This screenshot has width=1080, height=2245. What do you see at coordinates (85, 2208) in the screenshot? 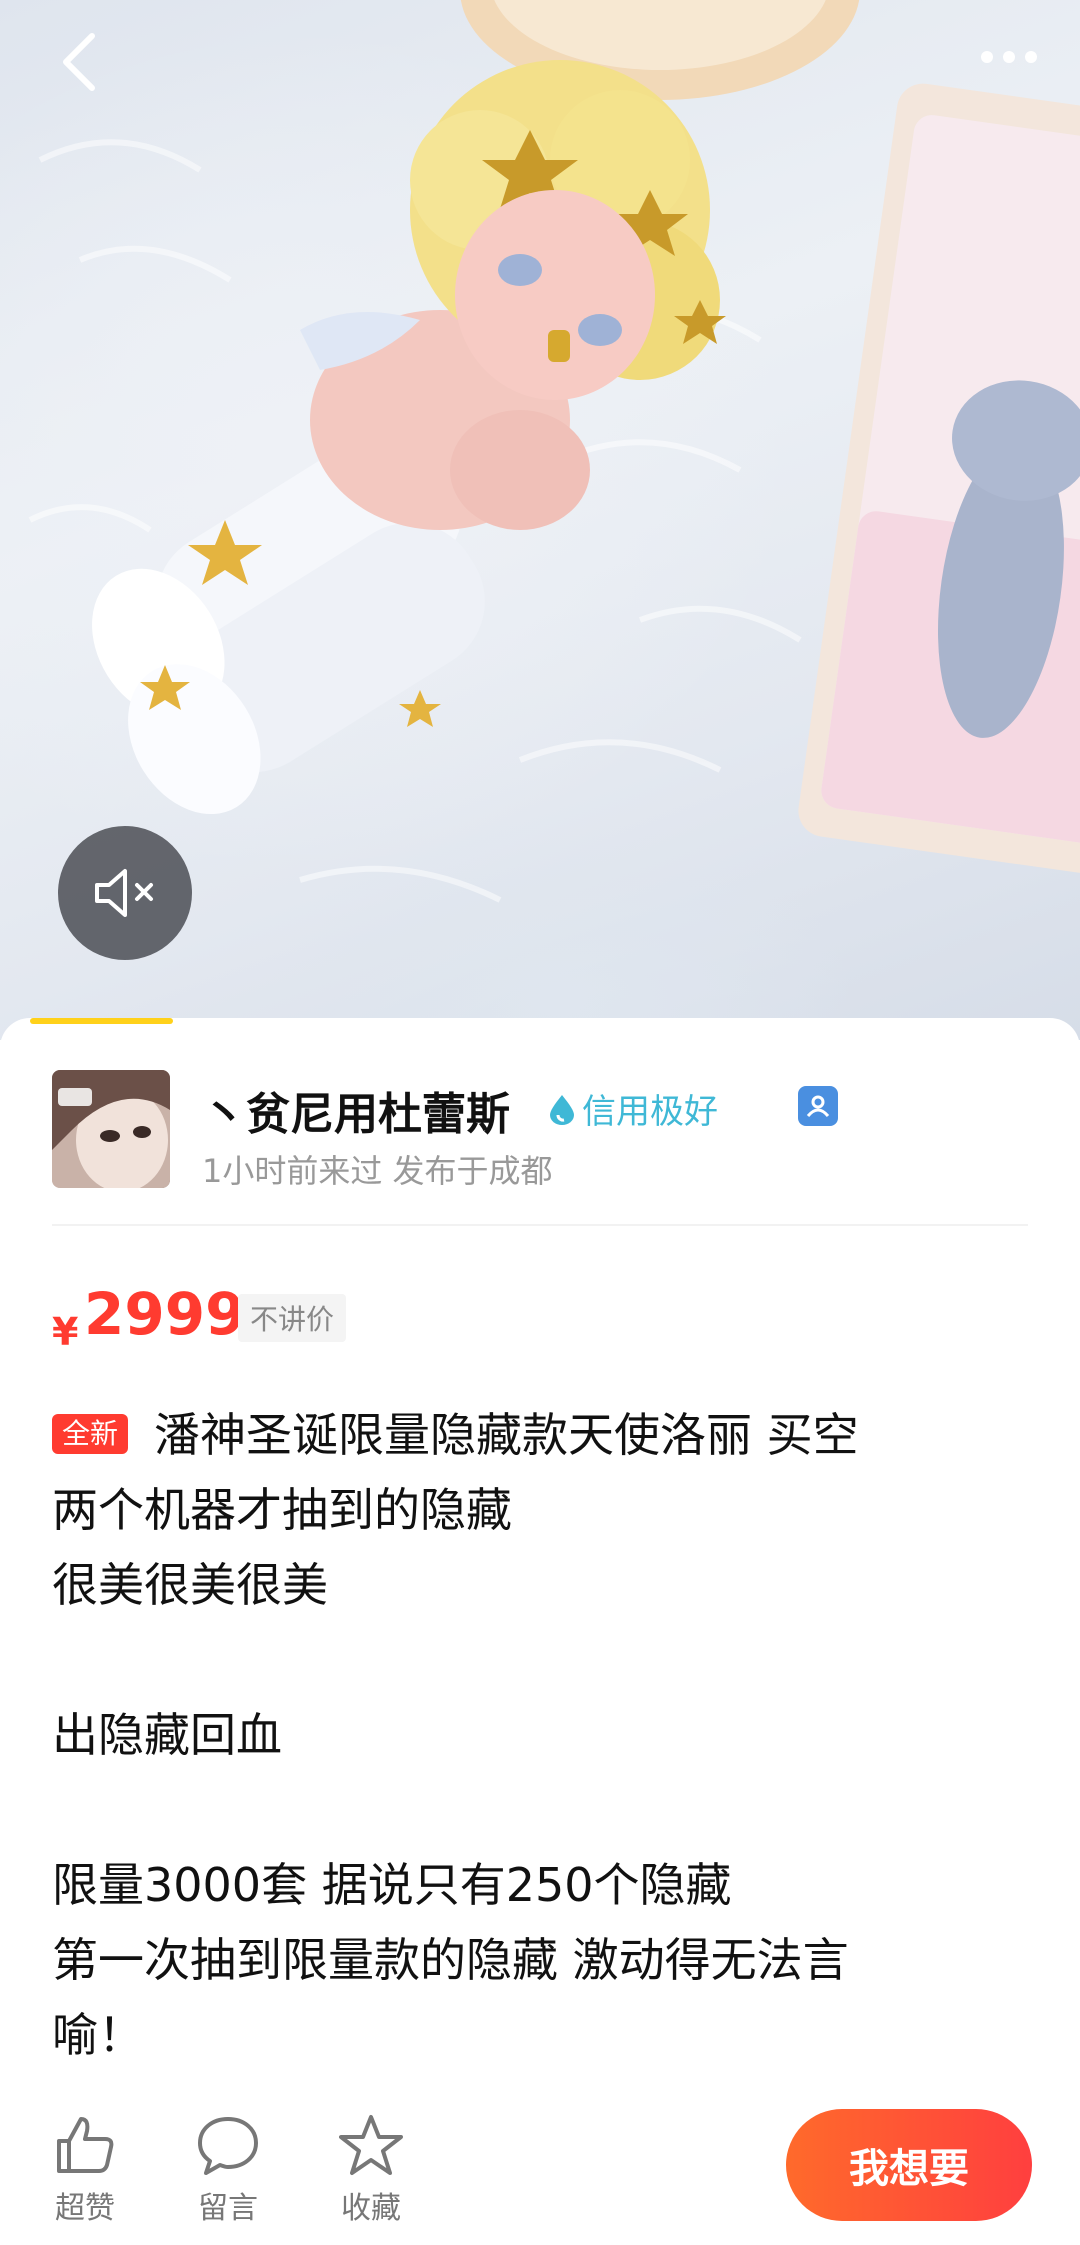
I see `like-label: 超赞` at bounding box center [85, 2208].